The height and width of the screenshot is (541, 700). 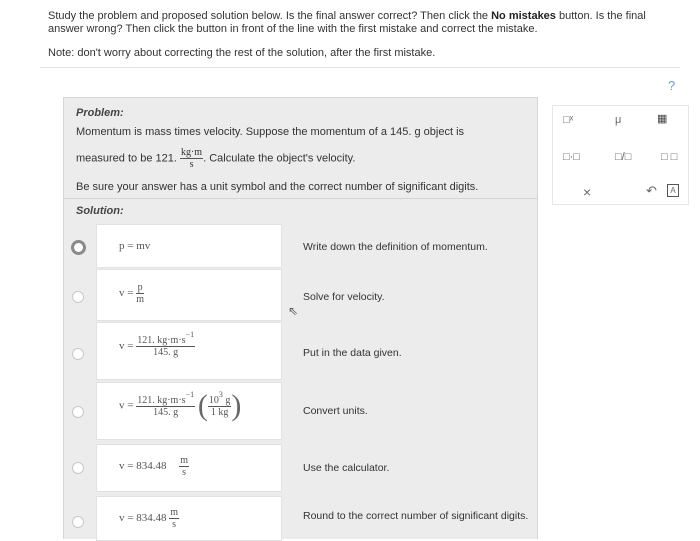 I want to click on multiply-tool: □·□, so click(x=571, y=157).